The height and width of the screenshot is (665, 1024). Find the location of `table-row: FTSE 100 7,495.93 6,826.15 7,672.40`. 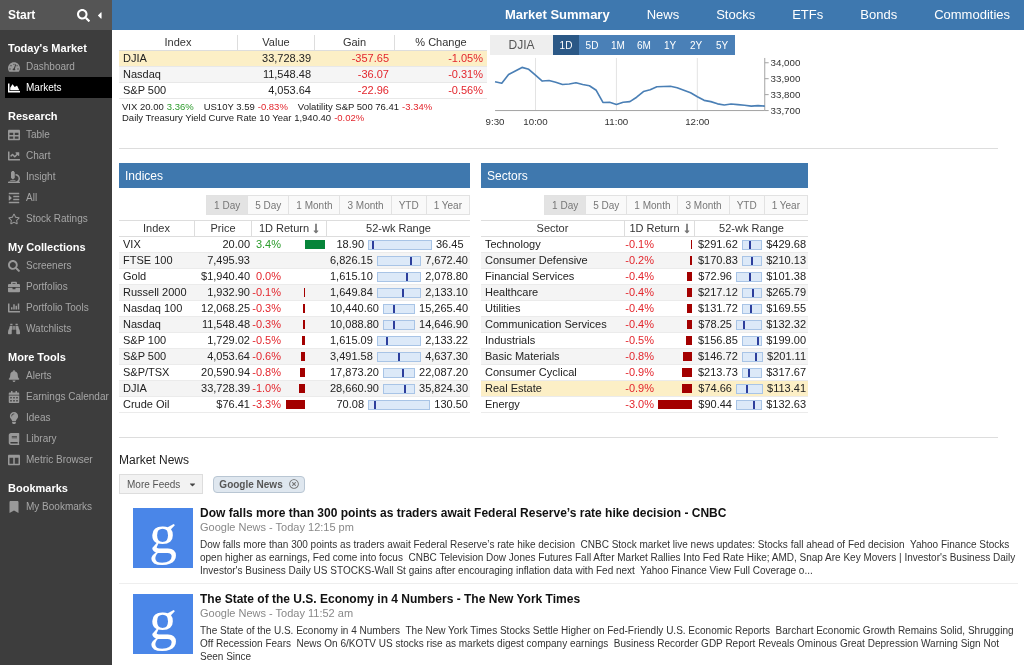

table-row: FTSE 100 7,495.93 6,826.15 7,672.40 is located at coordinates (294, 261).